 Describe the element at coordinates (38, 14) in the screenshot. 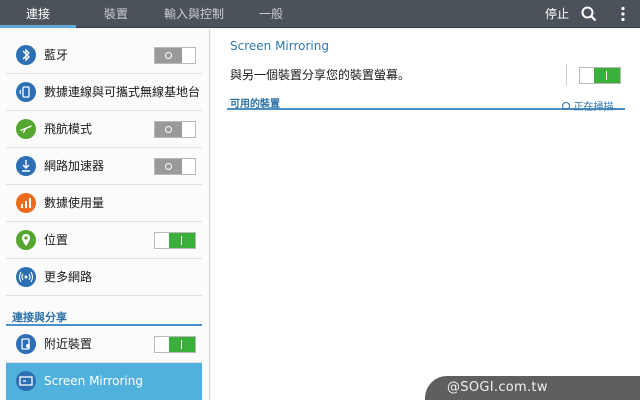

I see `tab-connections: 連接` at that location.